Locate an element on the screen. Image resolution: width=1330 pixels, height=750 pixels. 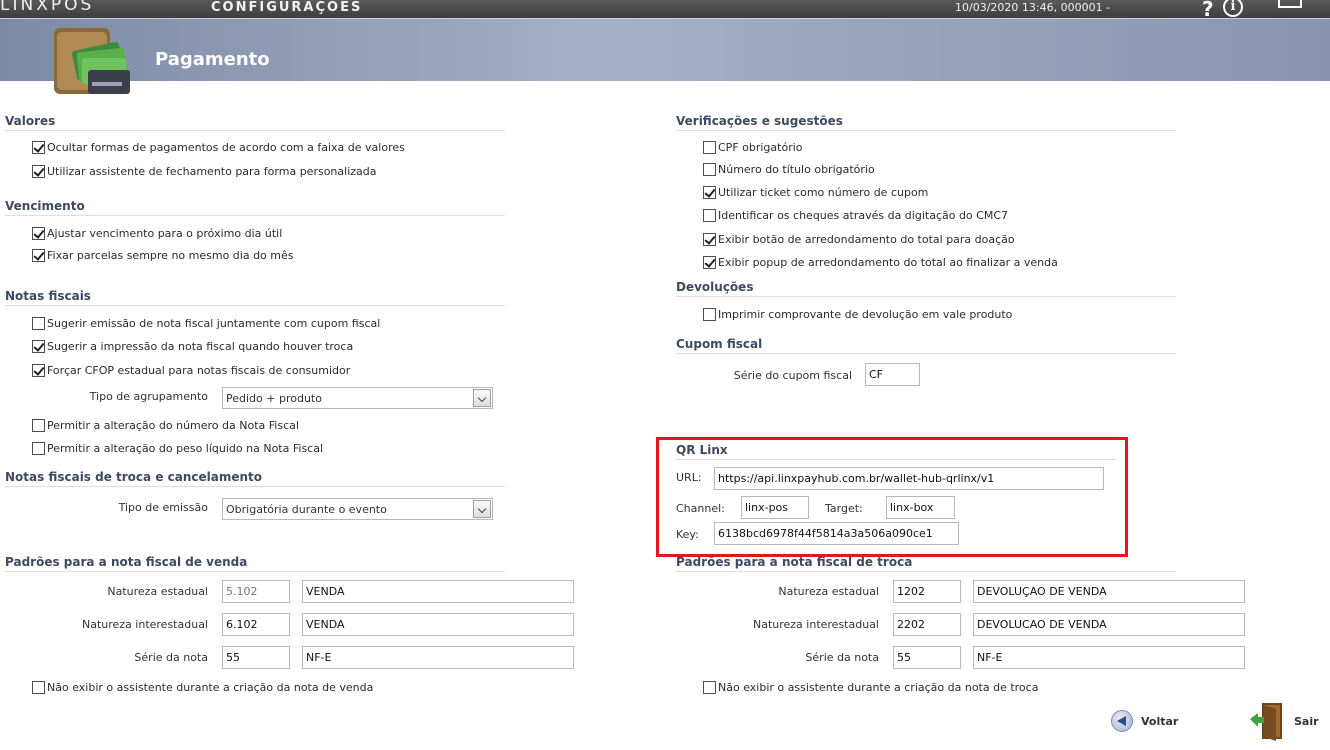
url-label: URL: is located at coordinates (689, 477).